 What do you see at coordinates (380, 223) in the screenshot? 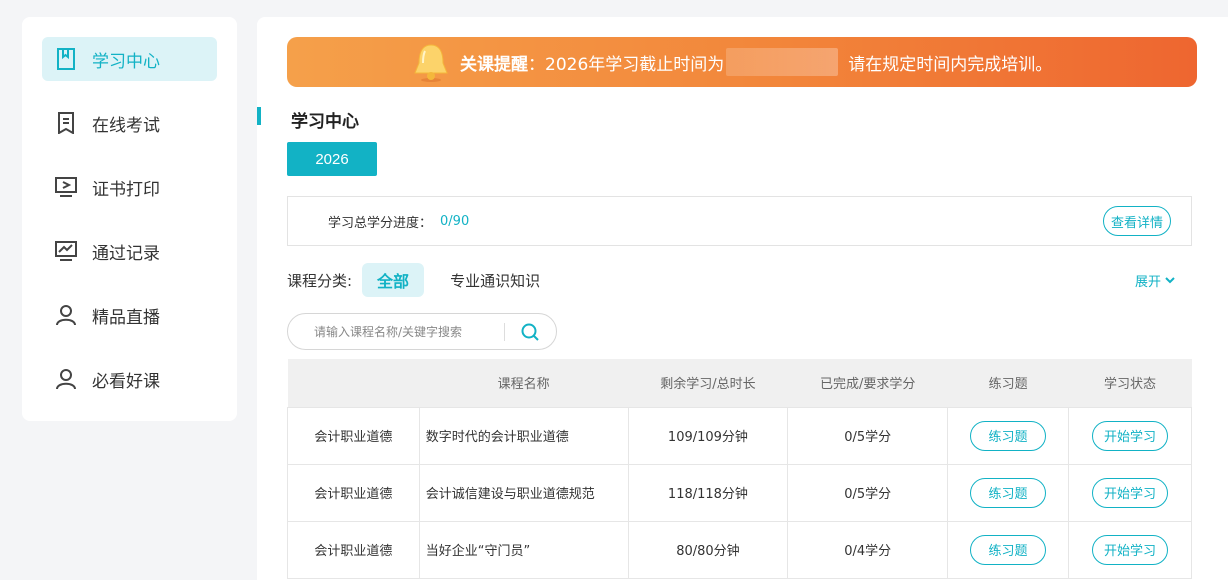
I see `progress-label: 学习总学分进度：` at bounding box center [380, 223].